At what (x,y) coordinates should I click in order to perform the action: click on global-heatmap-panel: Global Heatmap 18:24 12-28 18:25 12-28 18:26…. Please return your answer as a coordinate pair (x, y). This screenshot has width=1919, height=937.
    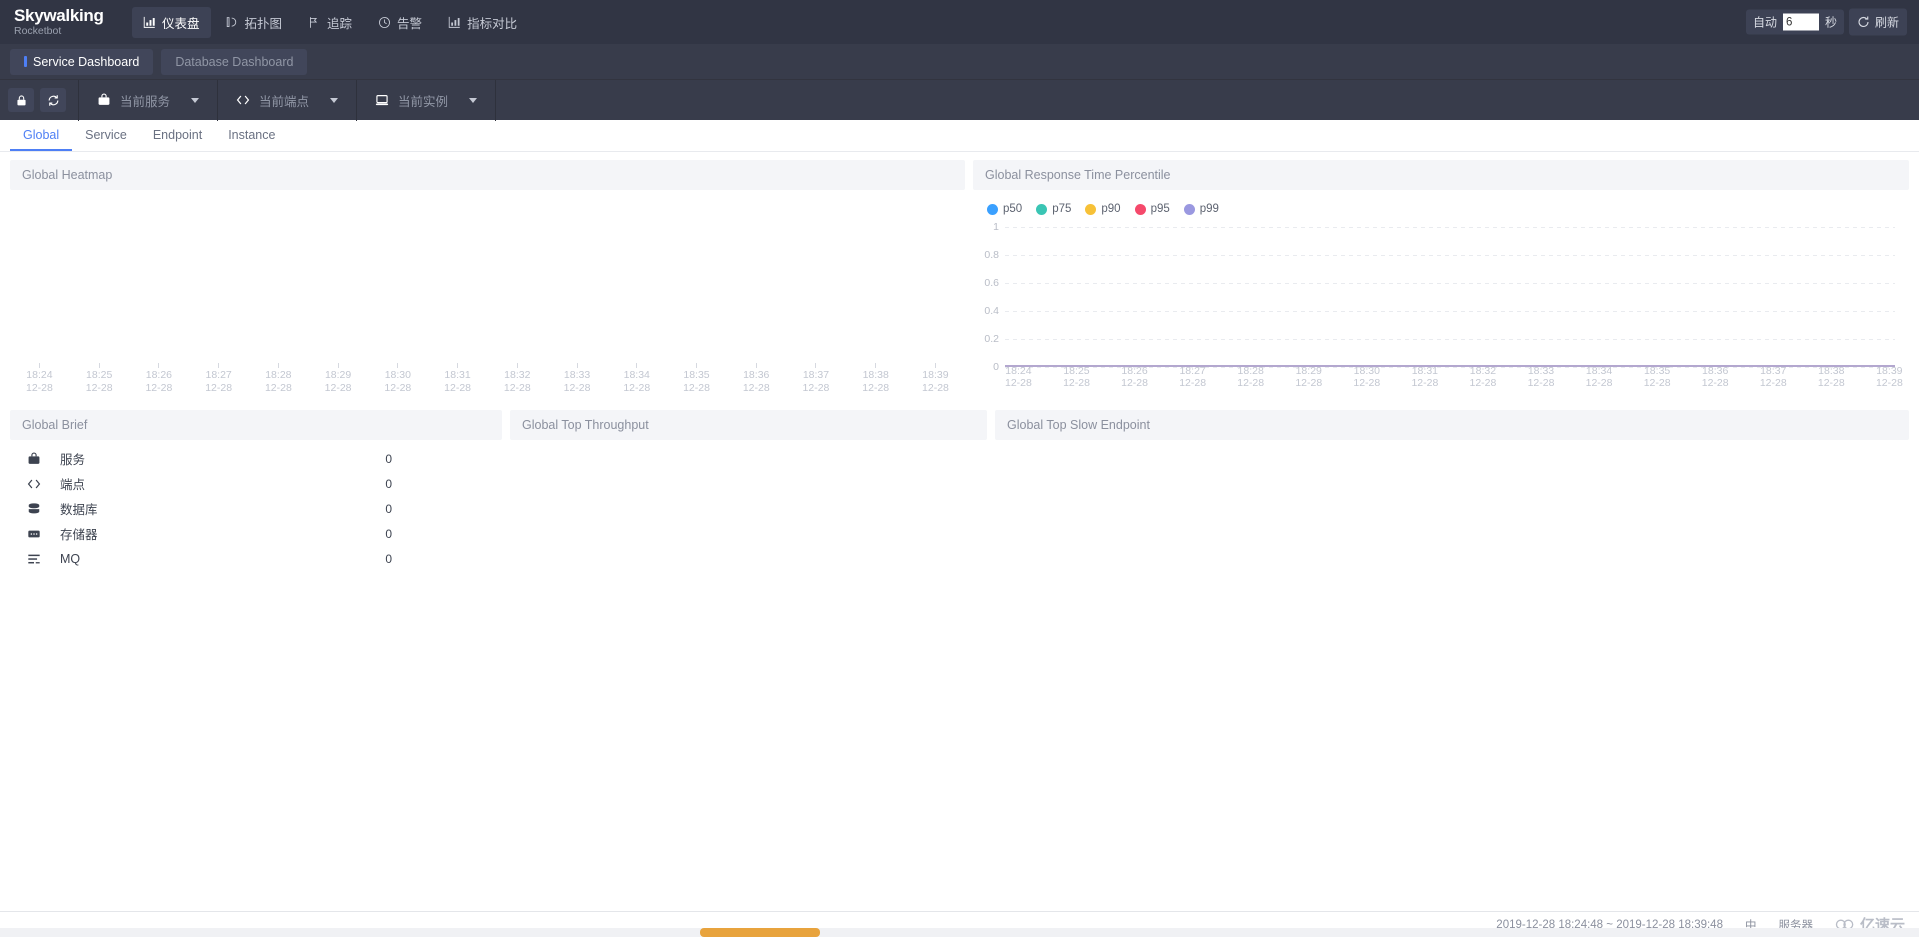
    Looking at the image, I should click on (487, 281).